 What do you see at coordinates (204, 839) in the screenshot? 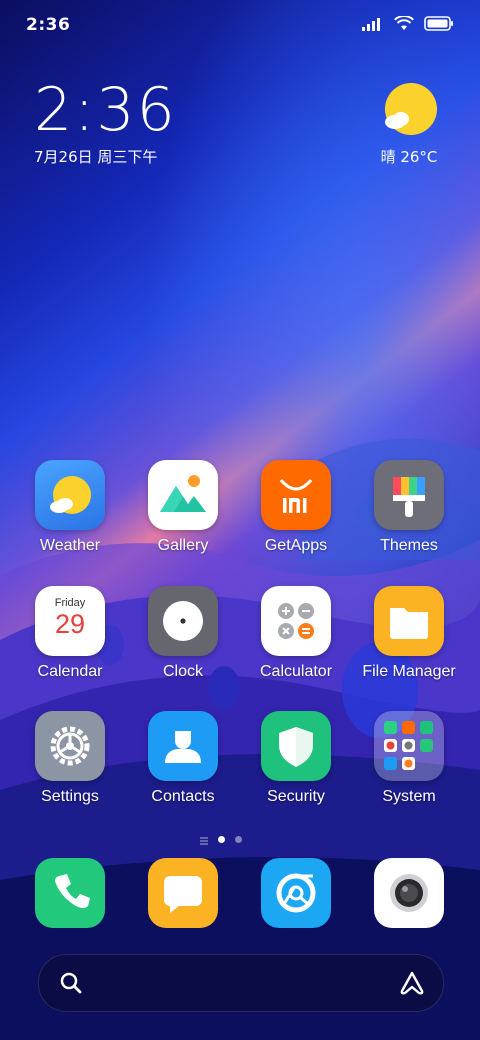
I see `menu-lines-icon` at bounding box center [204, 839].